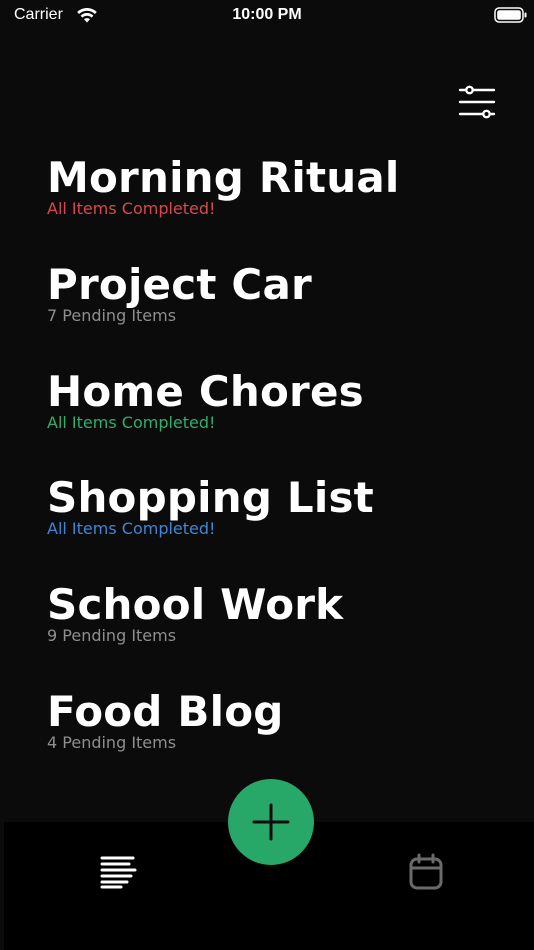 This screenshot has width=534, height=950. I want to click on list-item: Morning Ritual All Items Completed!, so click(282, 203).